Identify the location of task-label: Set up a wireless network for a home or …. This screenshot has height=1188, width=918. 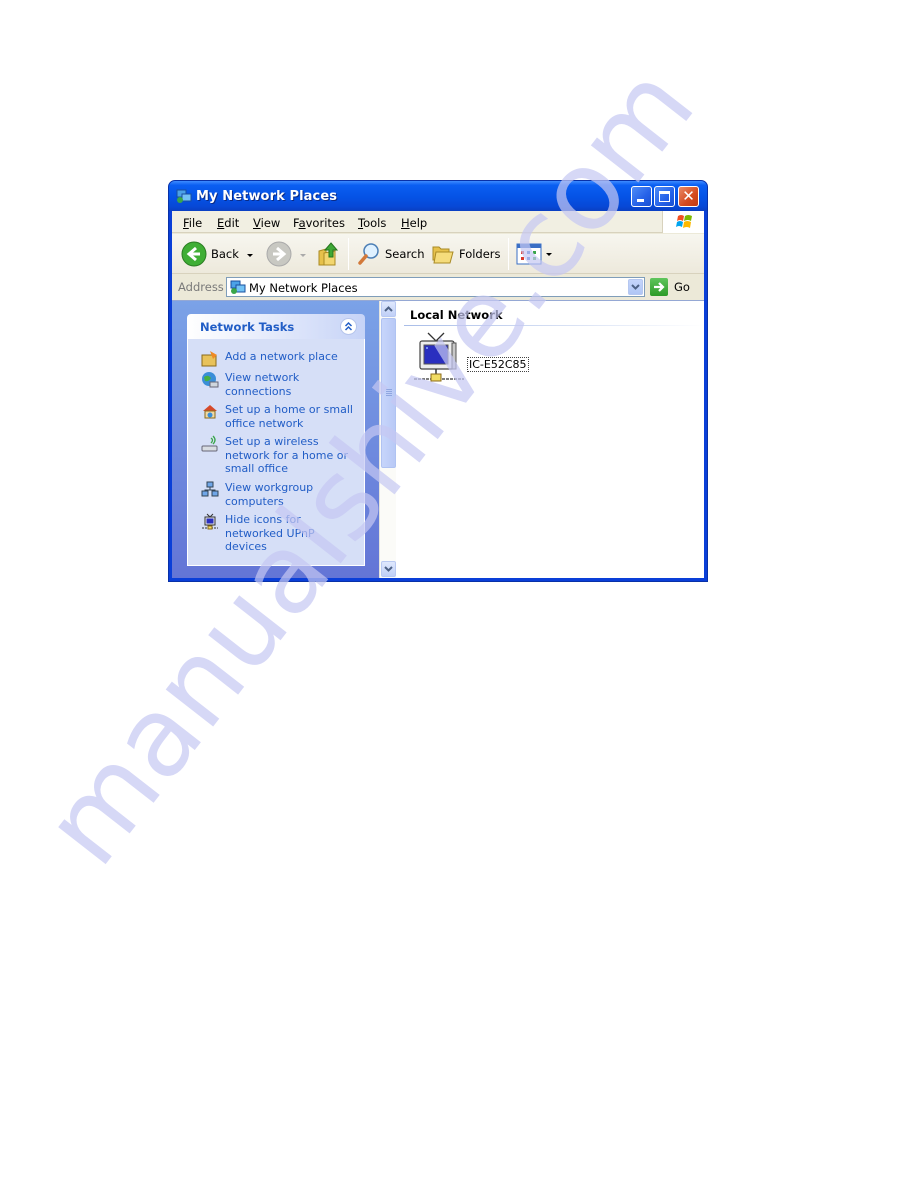
(286, 455).